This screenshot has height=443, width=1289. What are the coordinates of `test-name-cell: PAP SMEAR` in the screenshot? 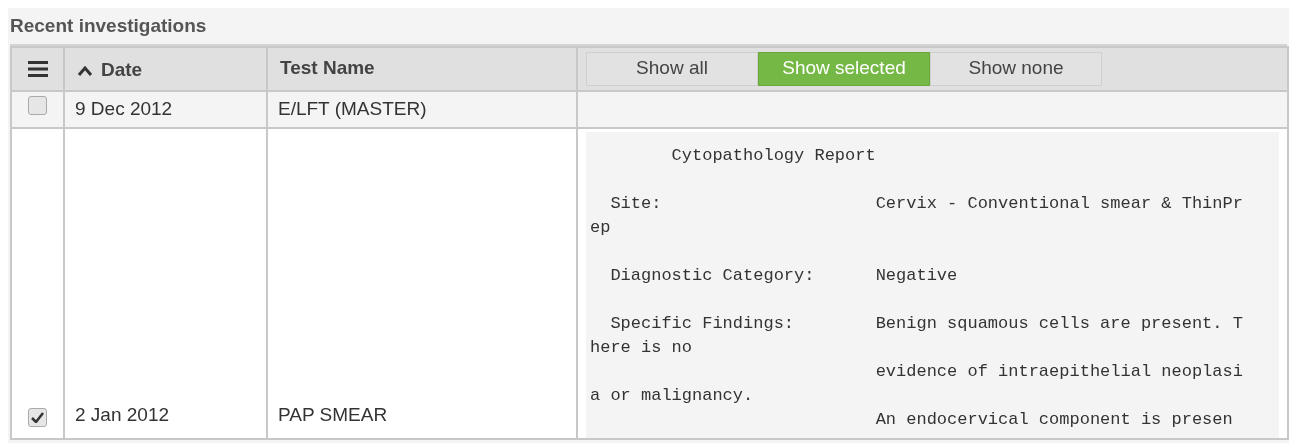 It's located at (333, 414).